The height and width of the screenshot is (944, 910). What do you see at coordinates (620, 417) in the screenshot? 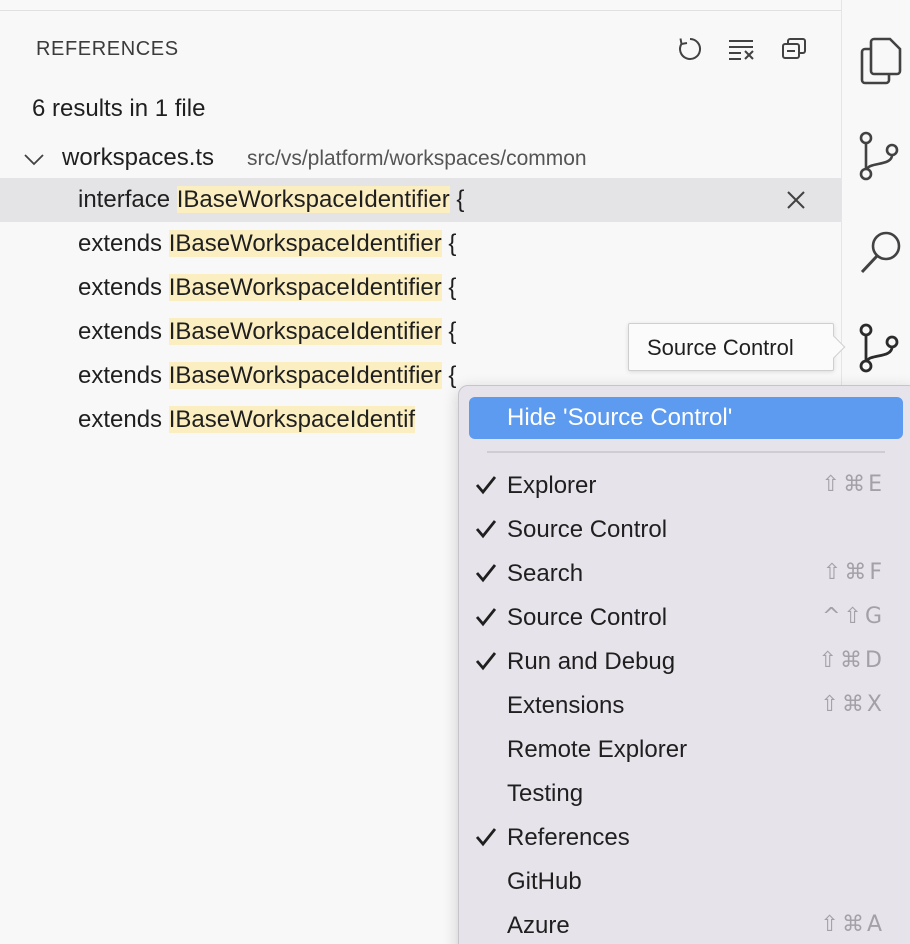
I see `menu-item-label: Hide 'Source Control'` at bounding box center [620, 417].